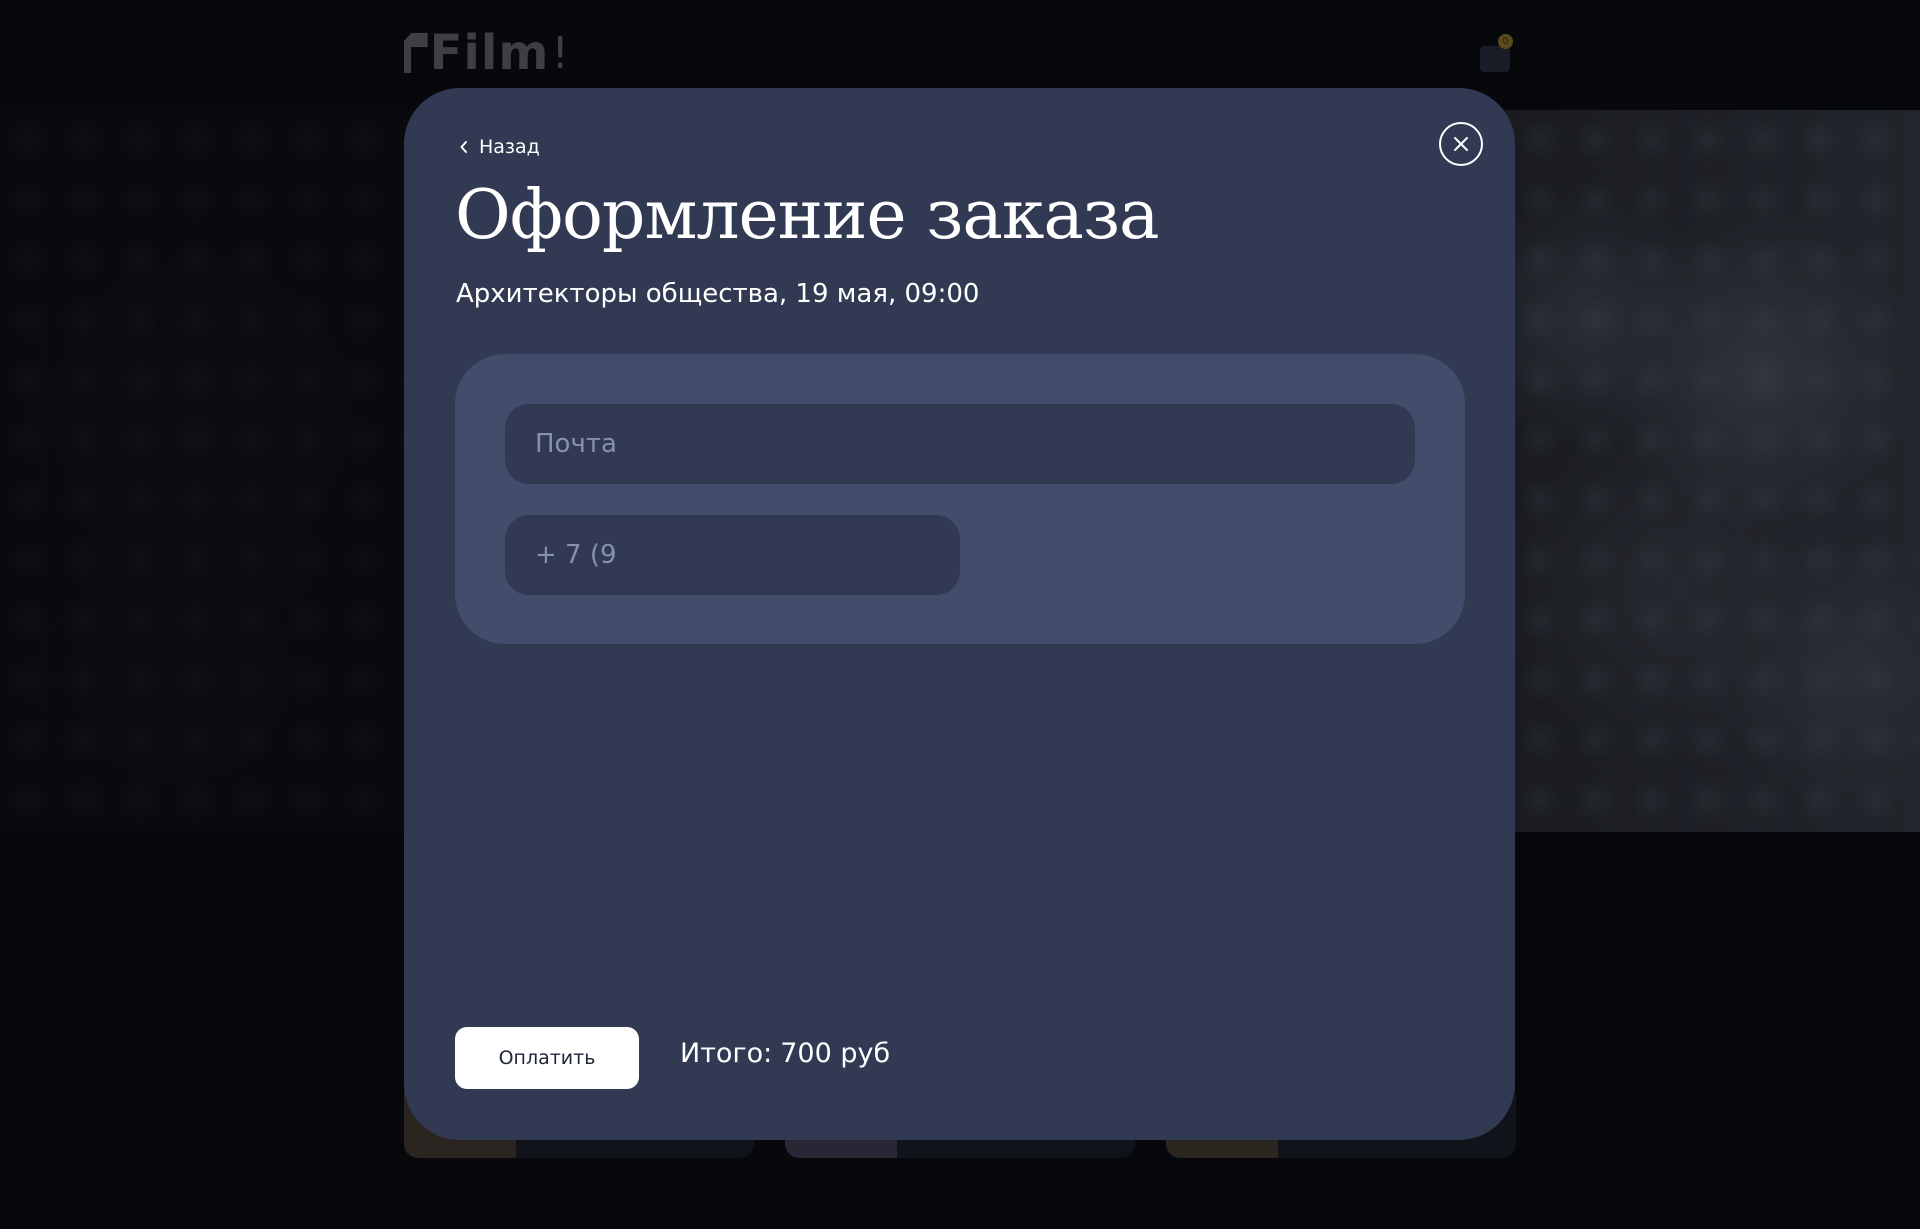  I want to click on pay-button: Оплатить, so click(547, 1058).